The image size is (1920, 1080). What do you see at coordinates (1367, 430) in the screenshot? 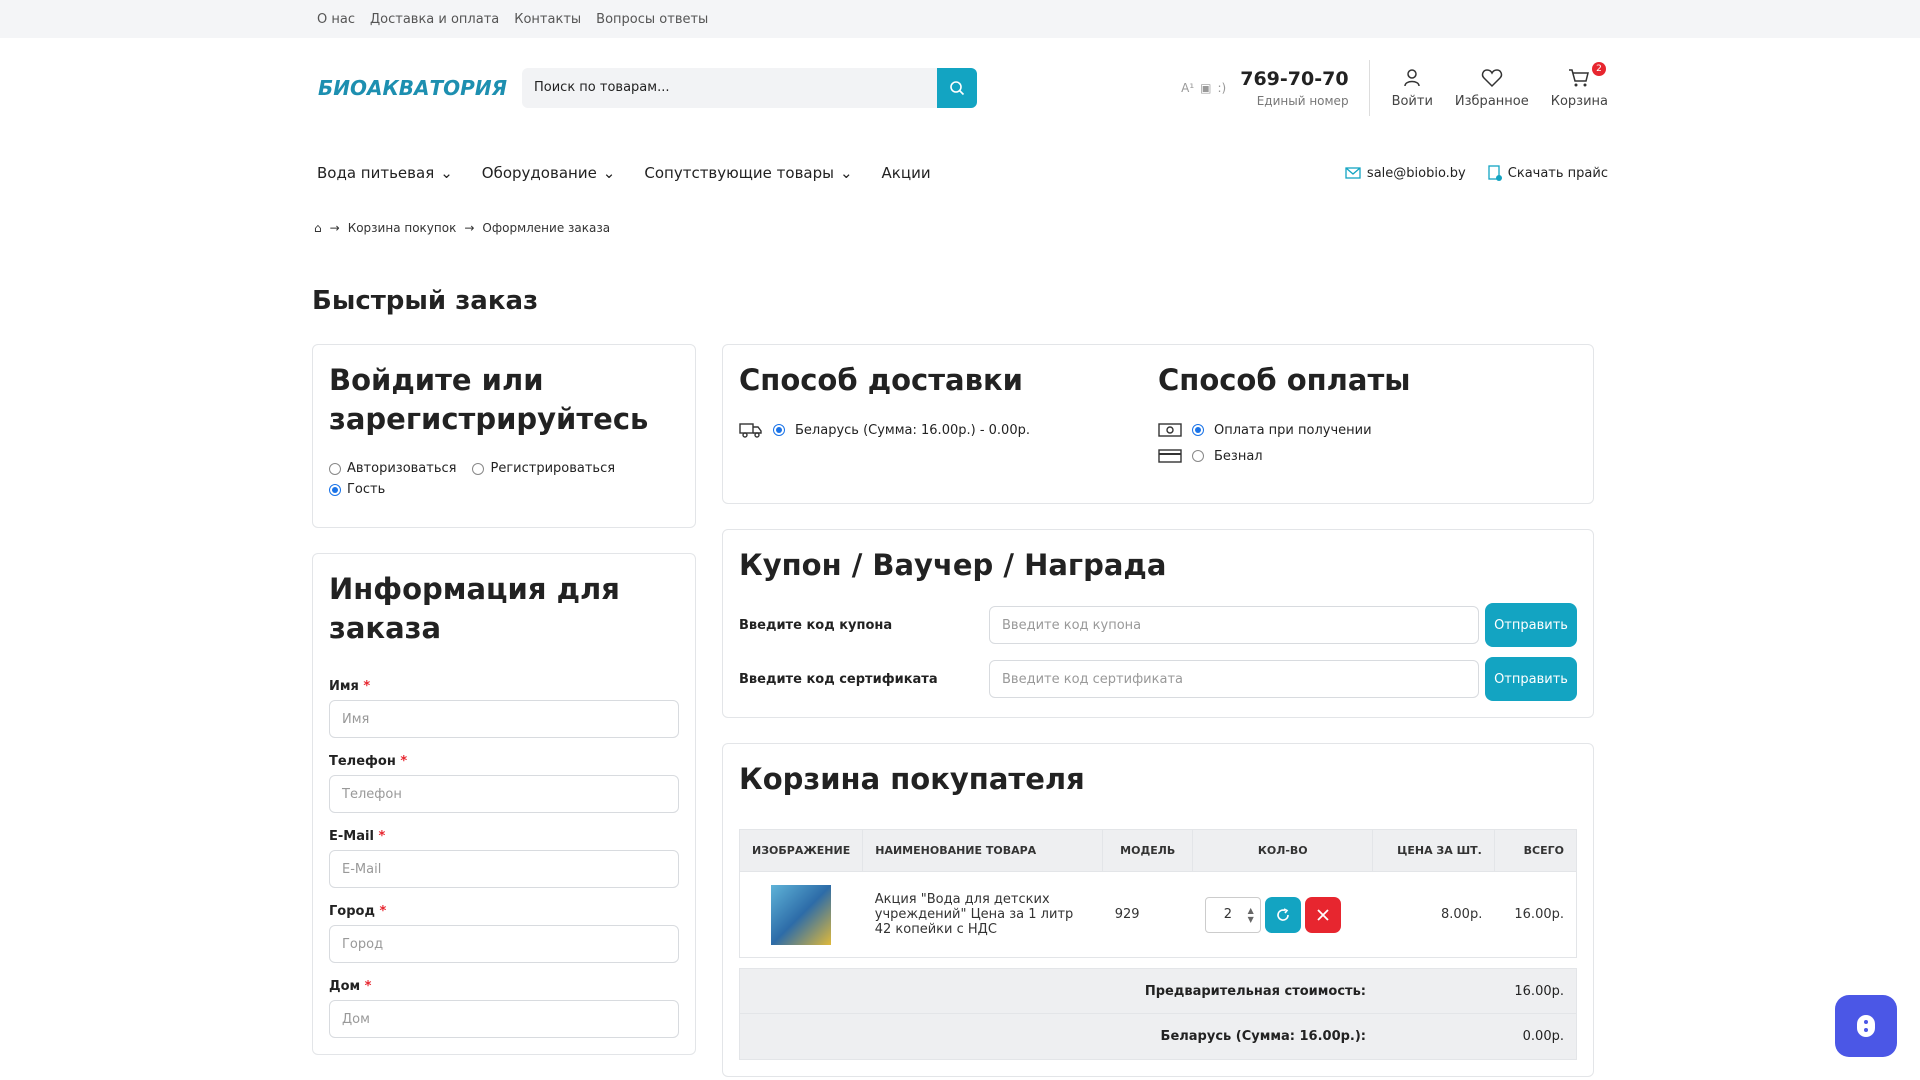
I see `payment-option-cash: Оплата при получении` at bounding box center [1367, 430].